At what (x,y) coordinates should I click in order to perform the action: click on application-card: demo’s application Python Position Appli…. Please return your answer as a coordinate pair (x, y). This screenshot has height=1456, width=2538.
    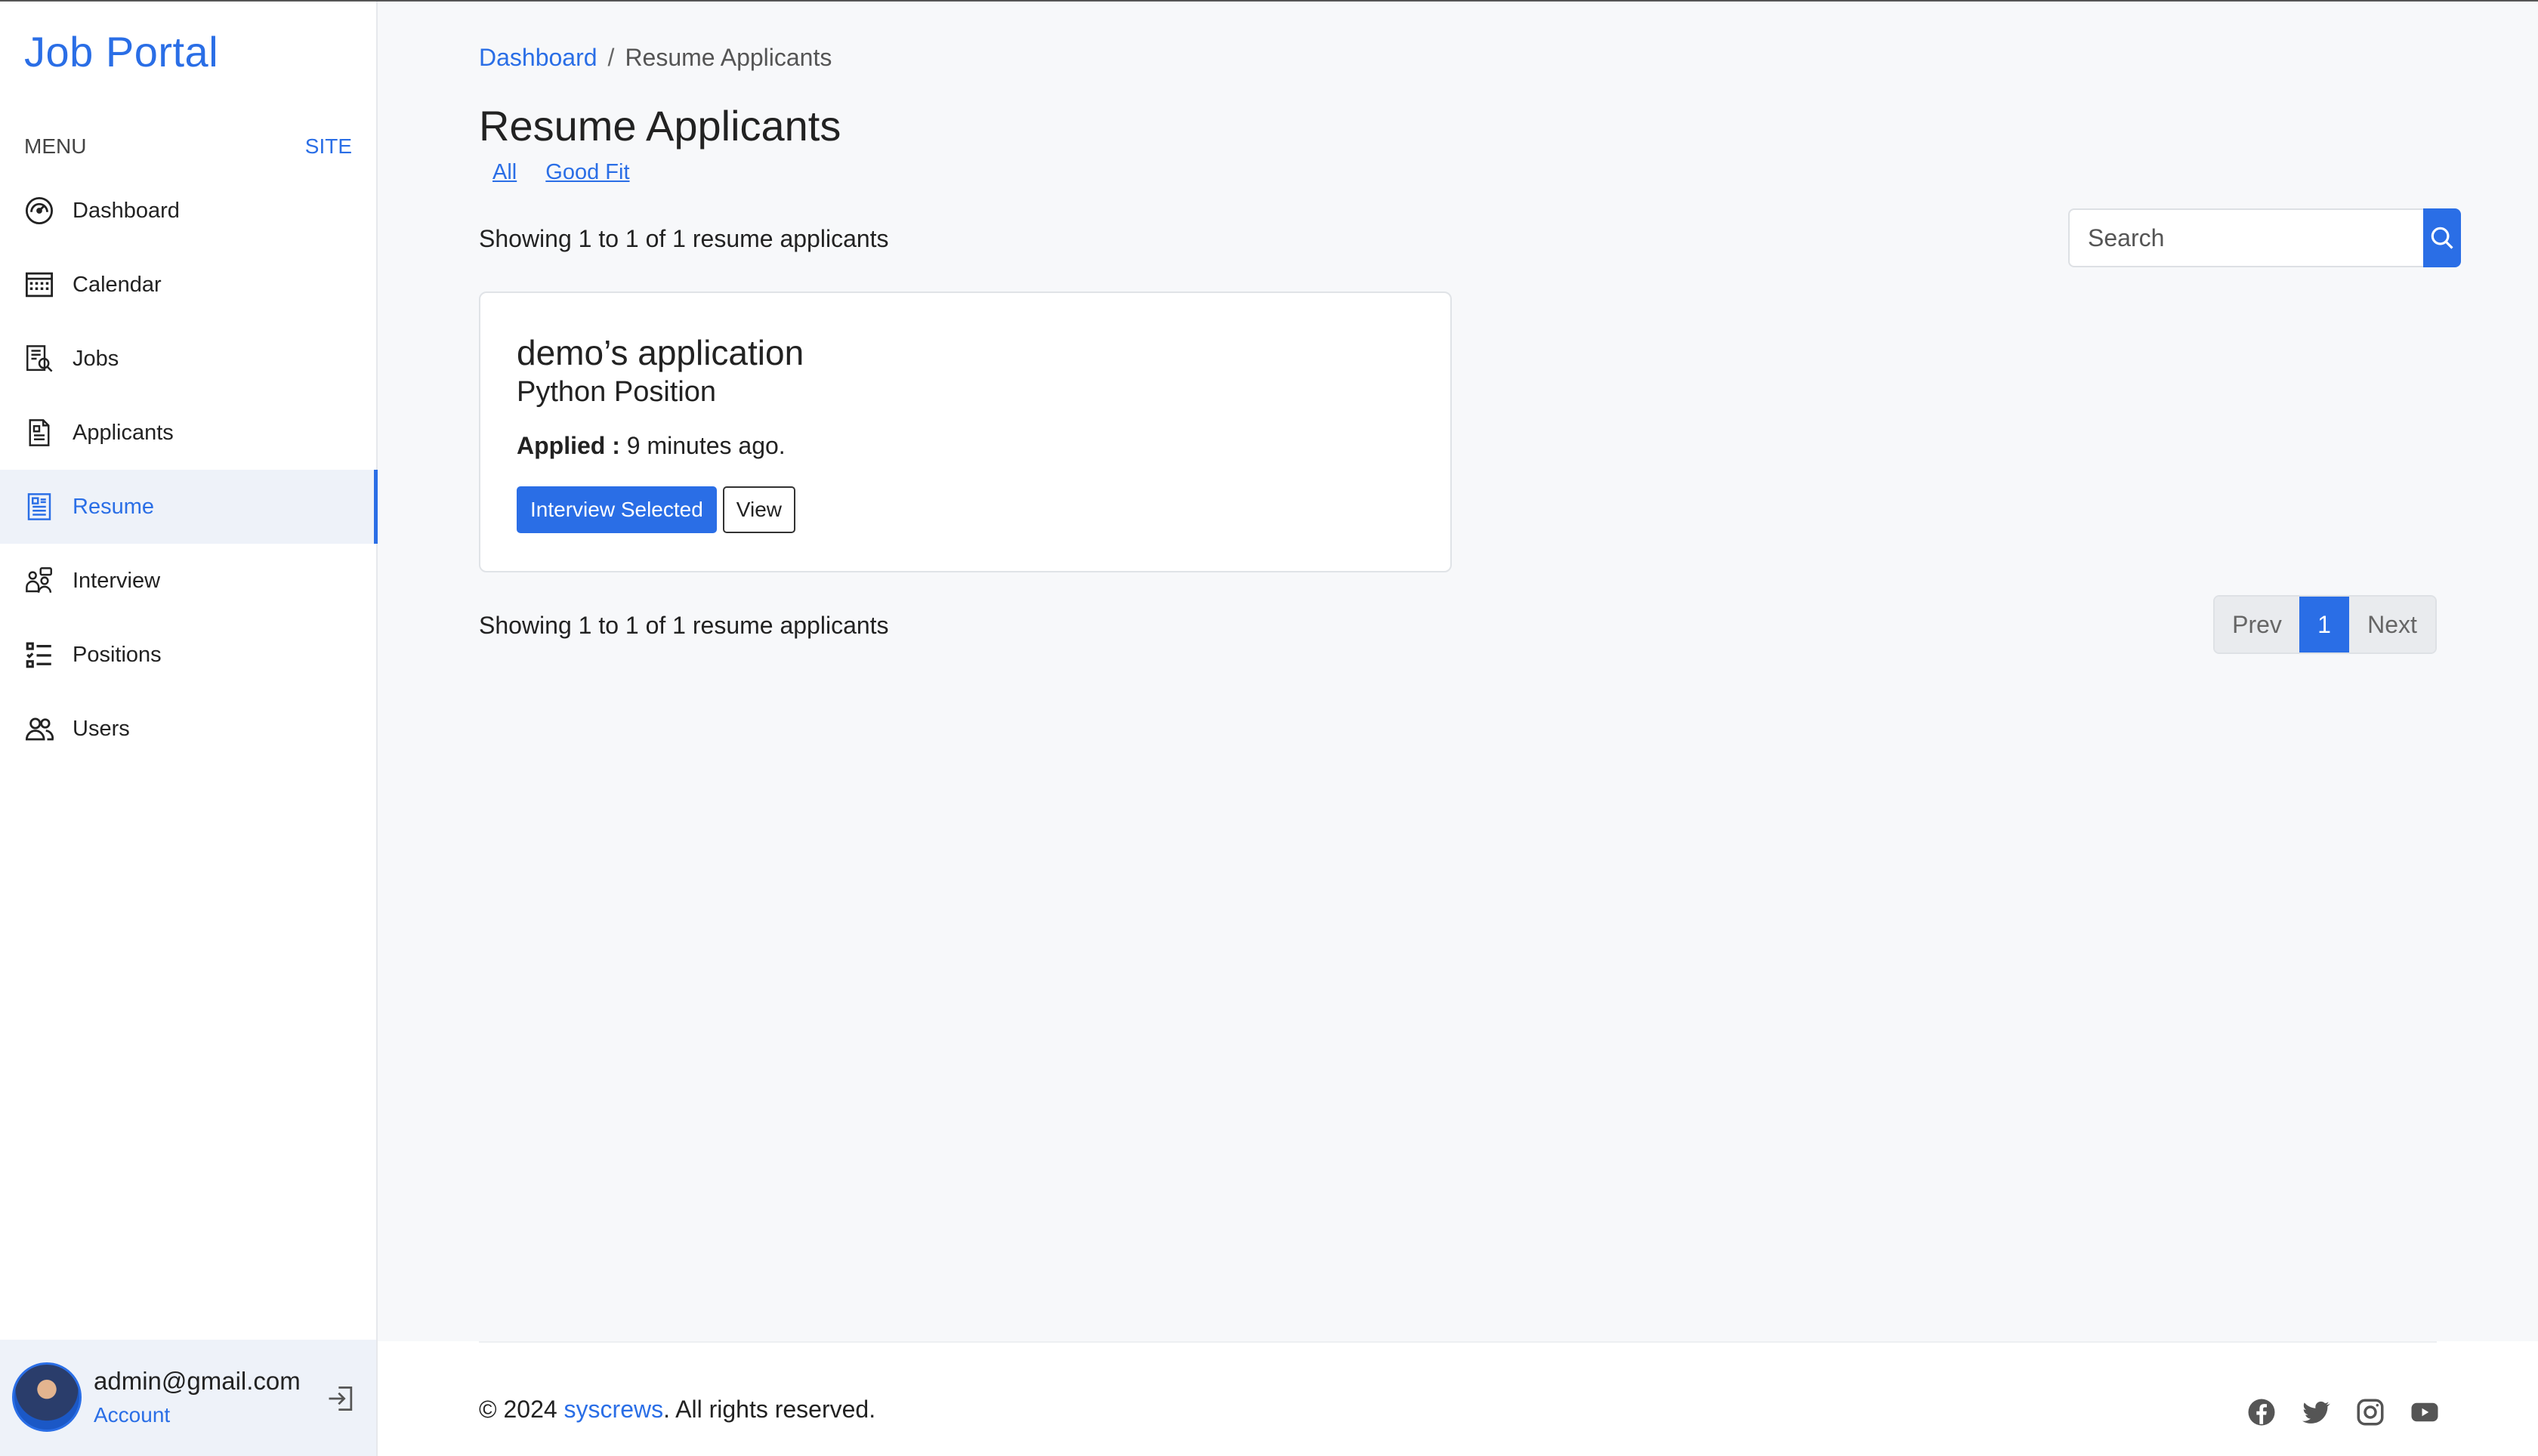
    Looking at the image, I should click on (965, 432).